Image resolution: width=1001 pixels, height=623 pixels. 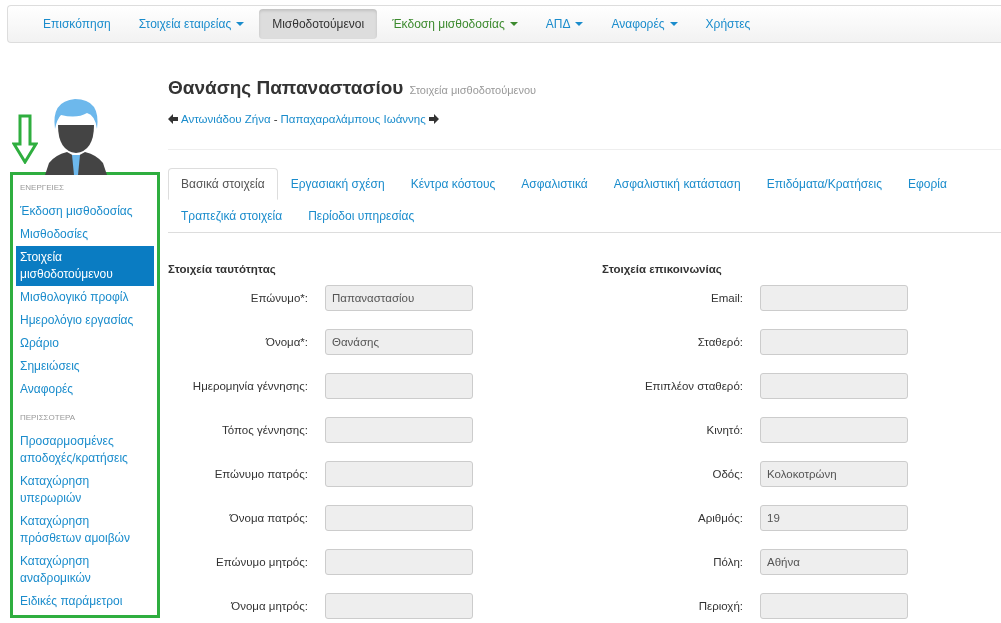 What do you see at coordinates (927, 184) in the screenshot?
I see `tab: Εφορία` at bounding box center [927, 184].